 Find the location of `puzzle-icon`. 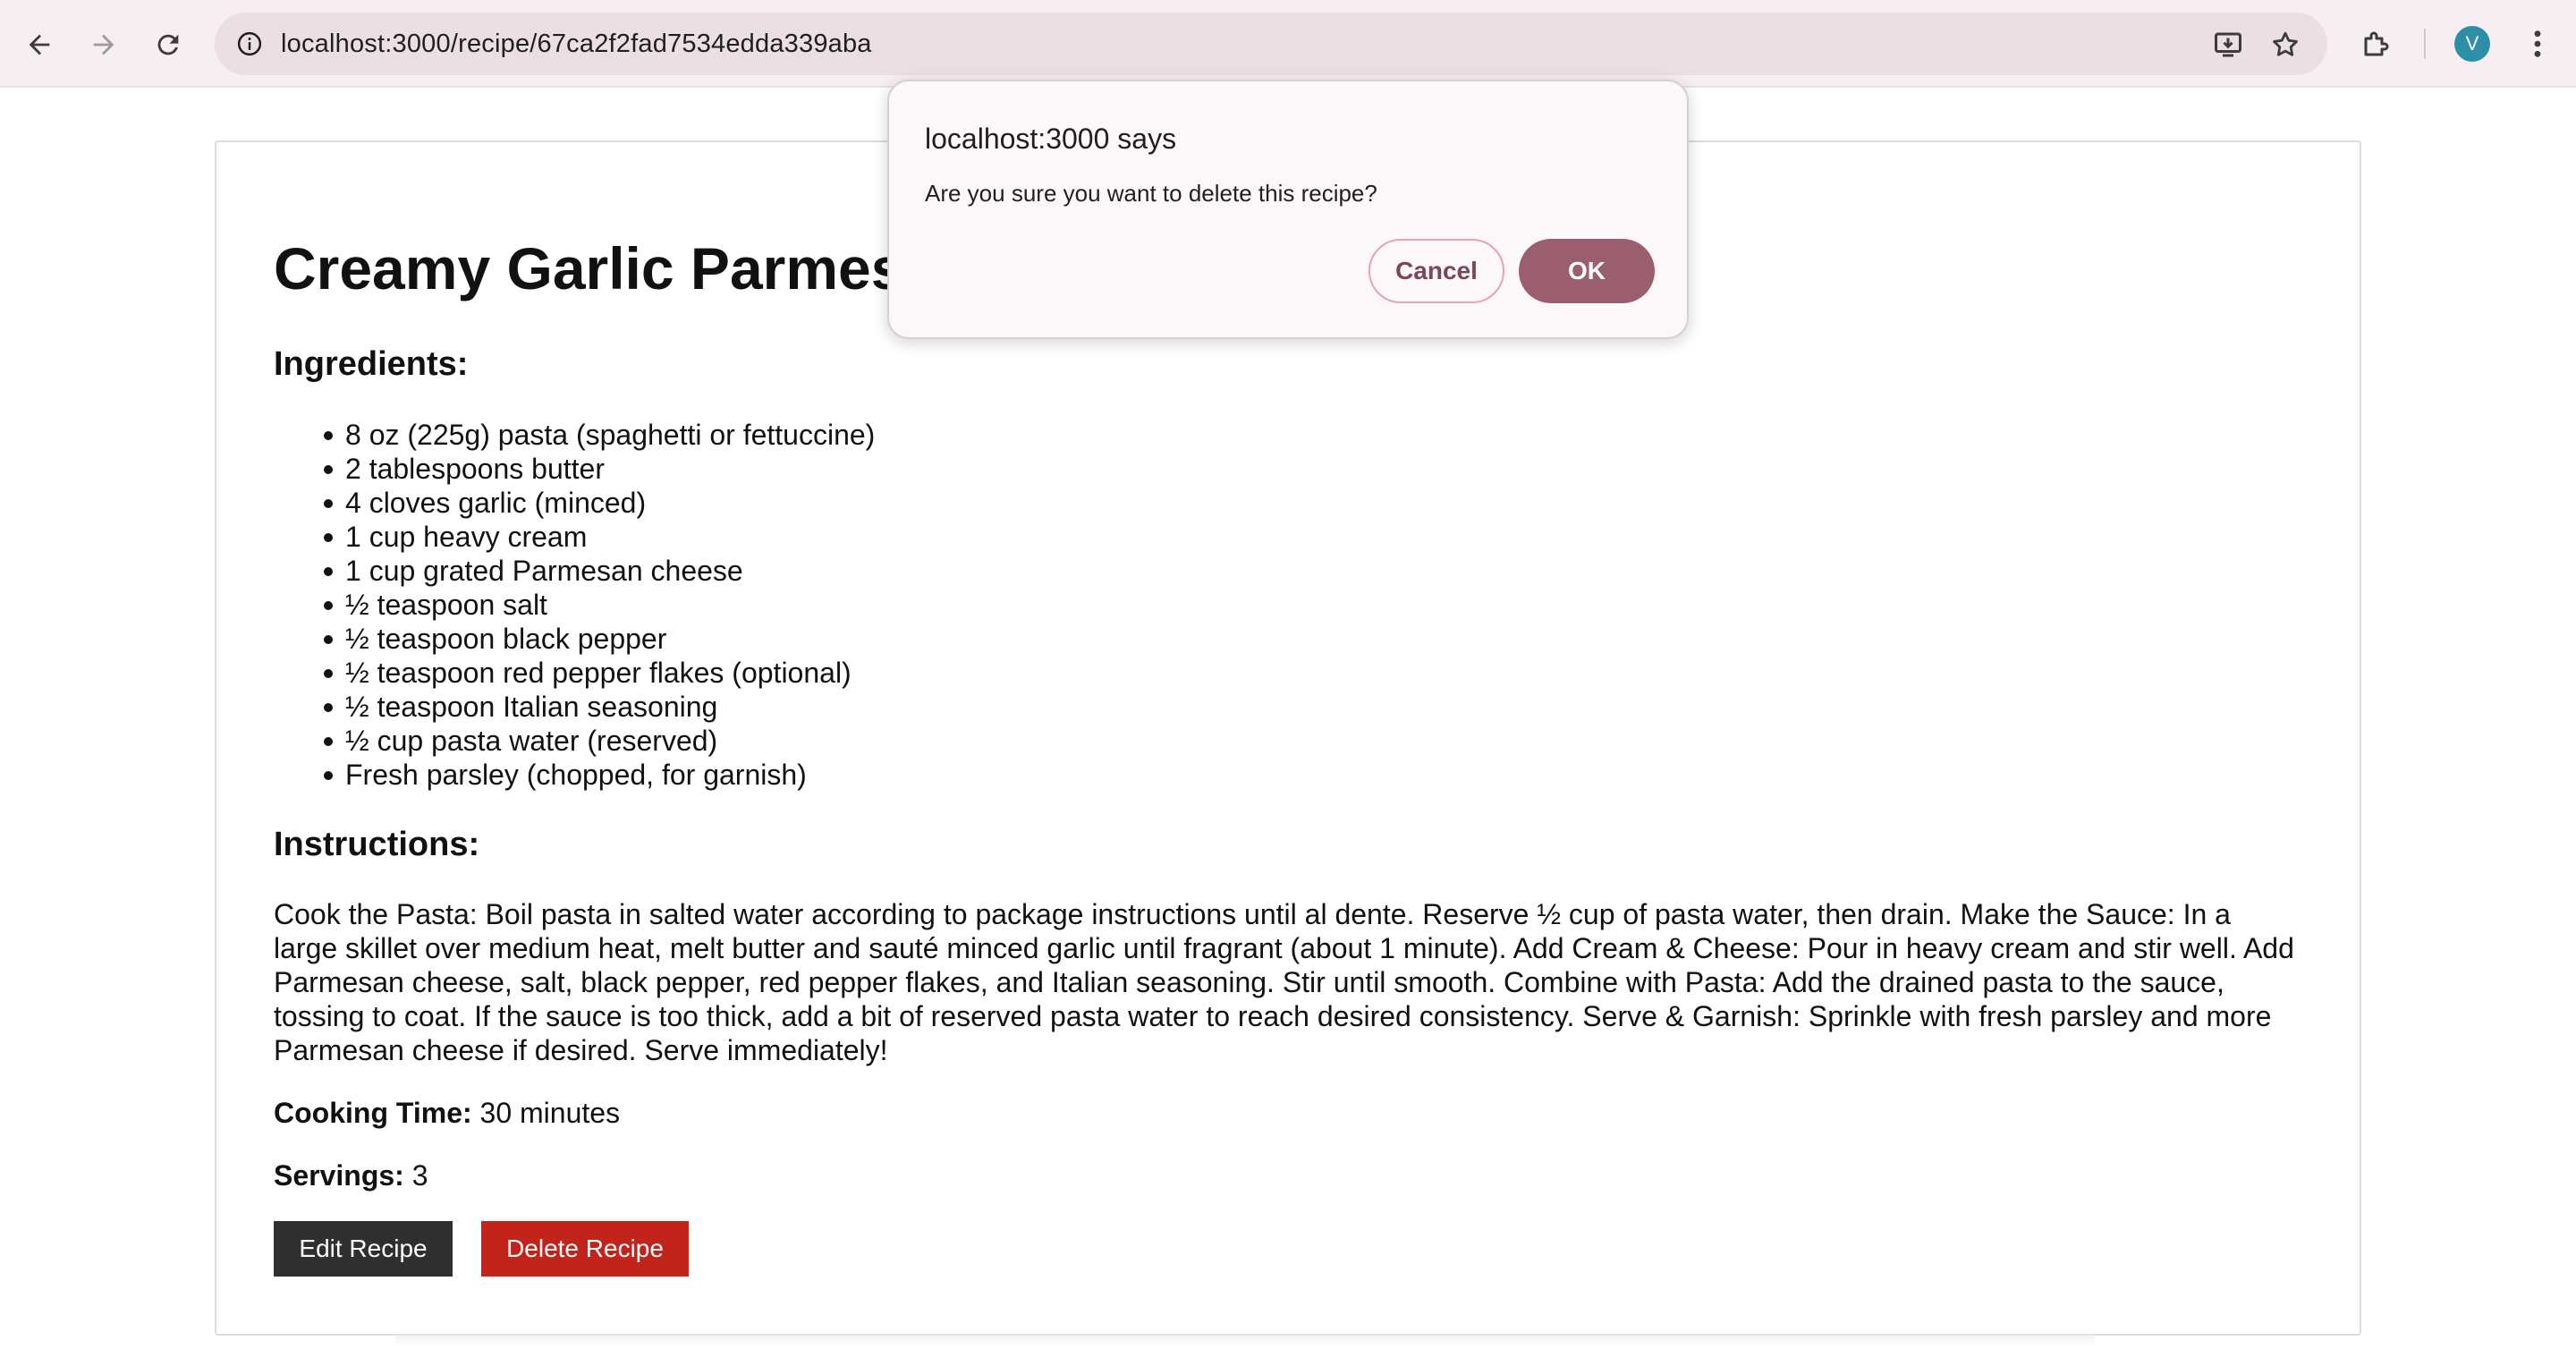

puzzle-icon is located at coordinates (2376, 44).